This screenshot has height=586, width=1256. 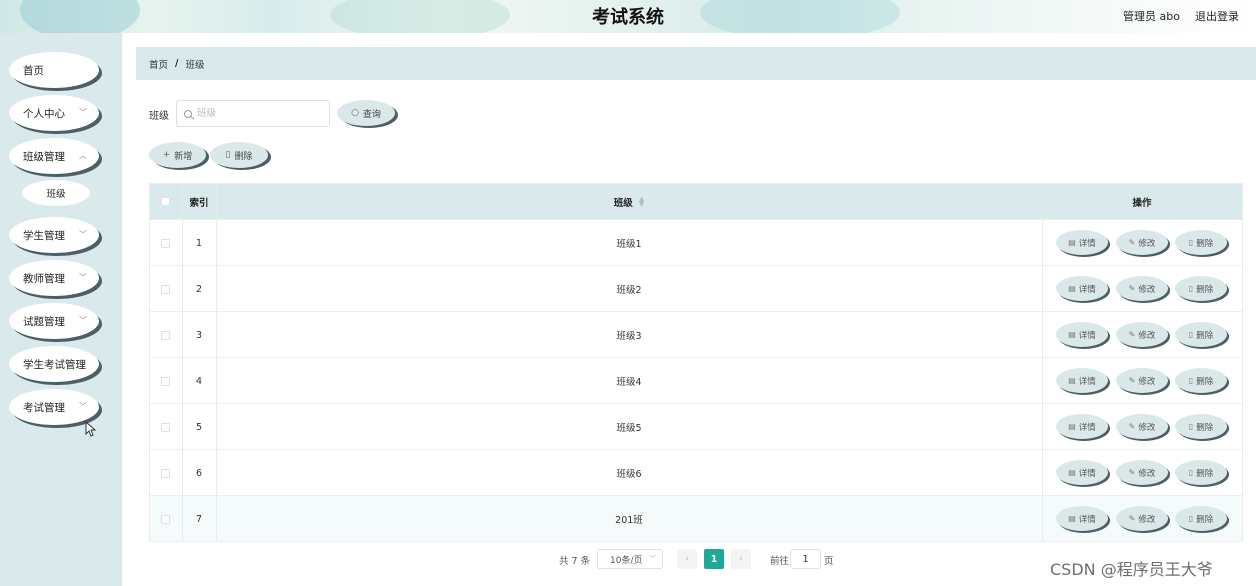 I want to click on column-header-class: 班级 ▲ ▼, so click(x=629, y=201).